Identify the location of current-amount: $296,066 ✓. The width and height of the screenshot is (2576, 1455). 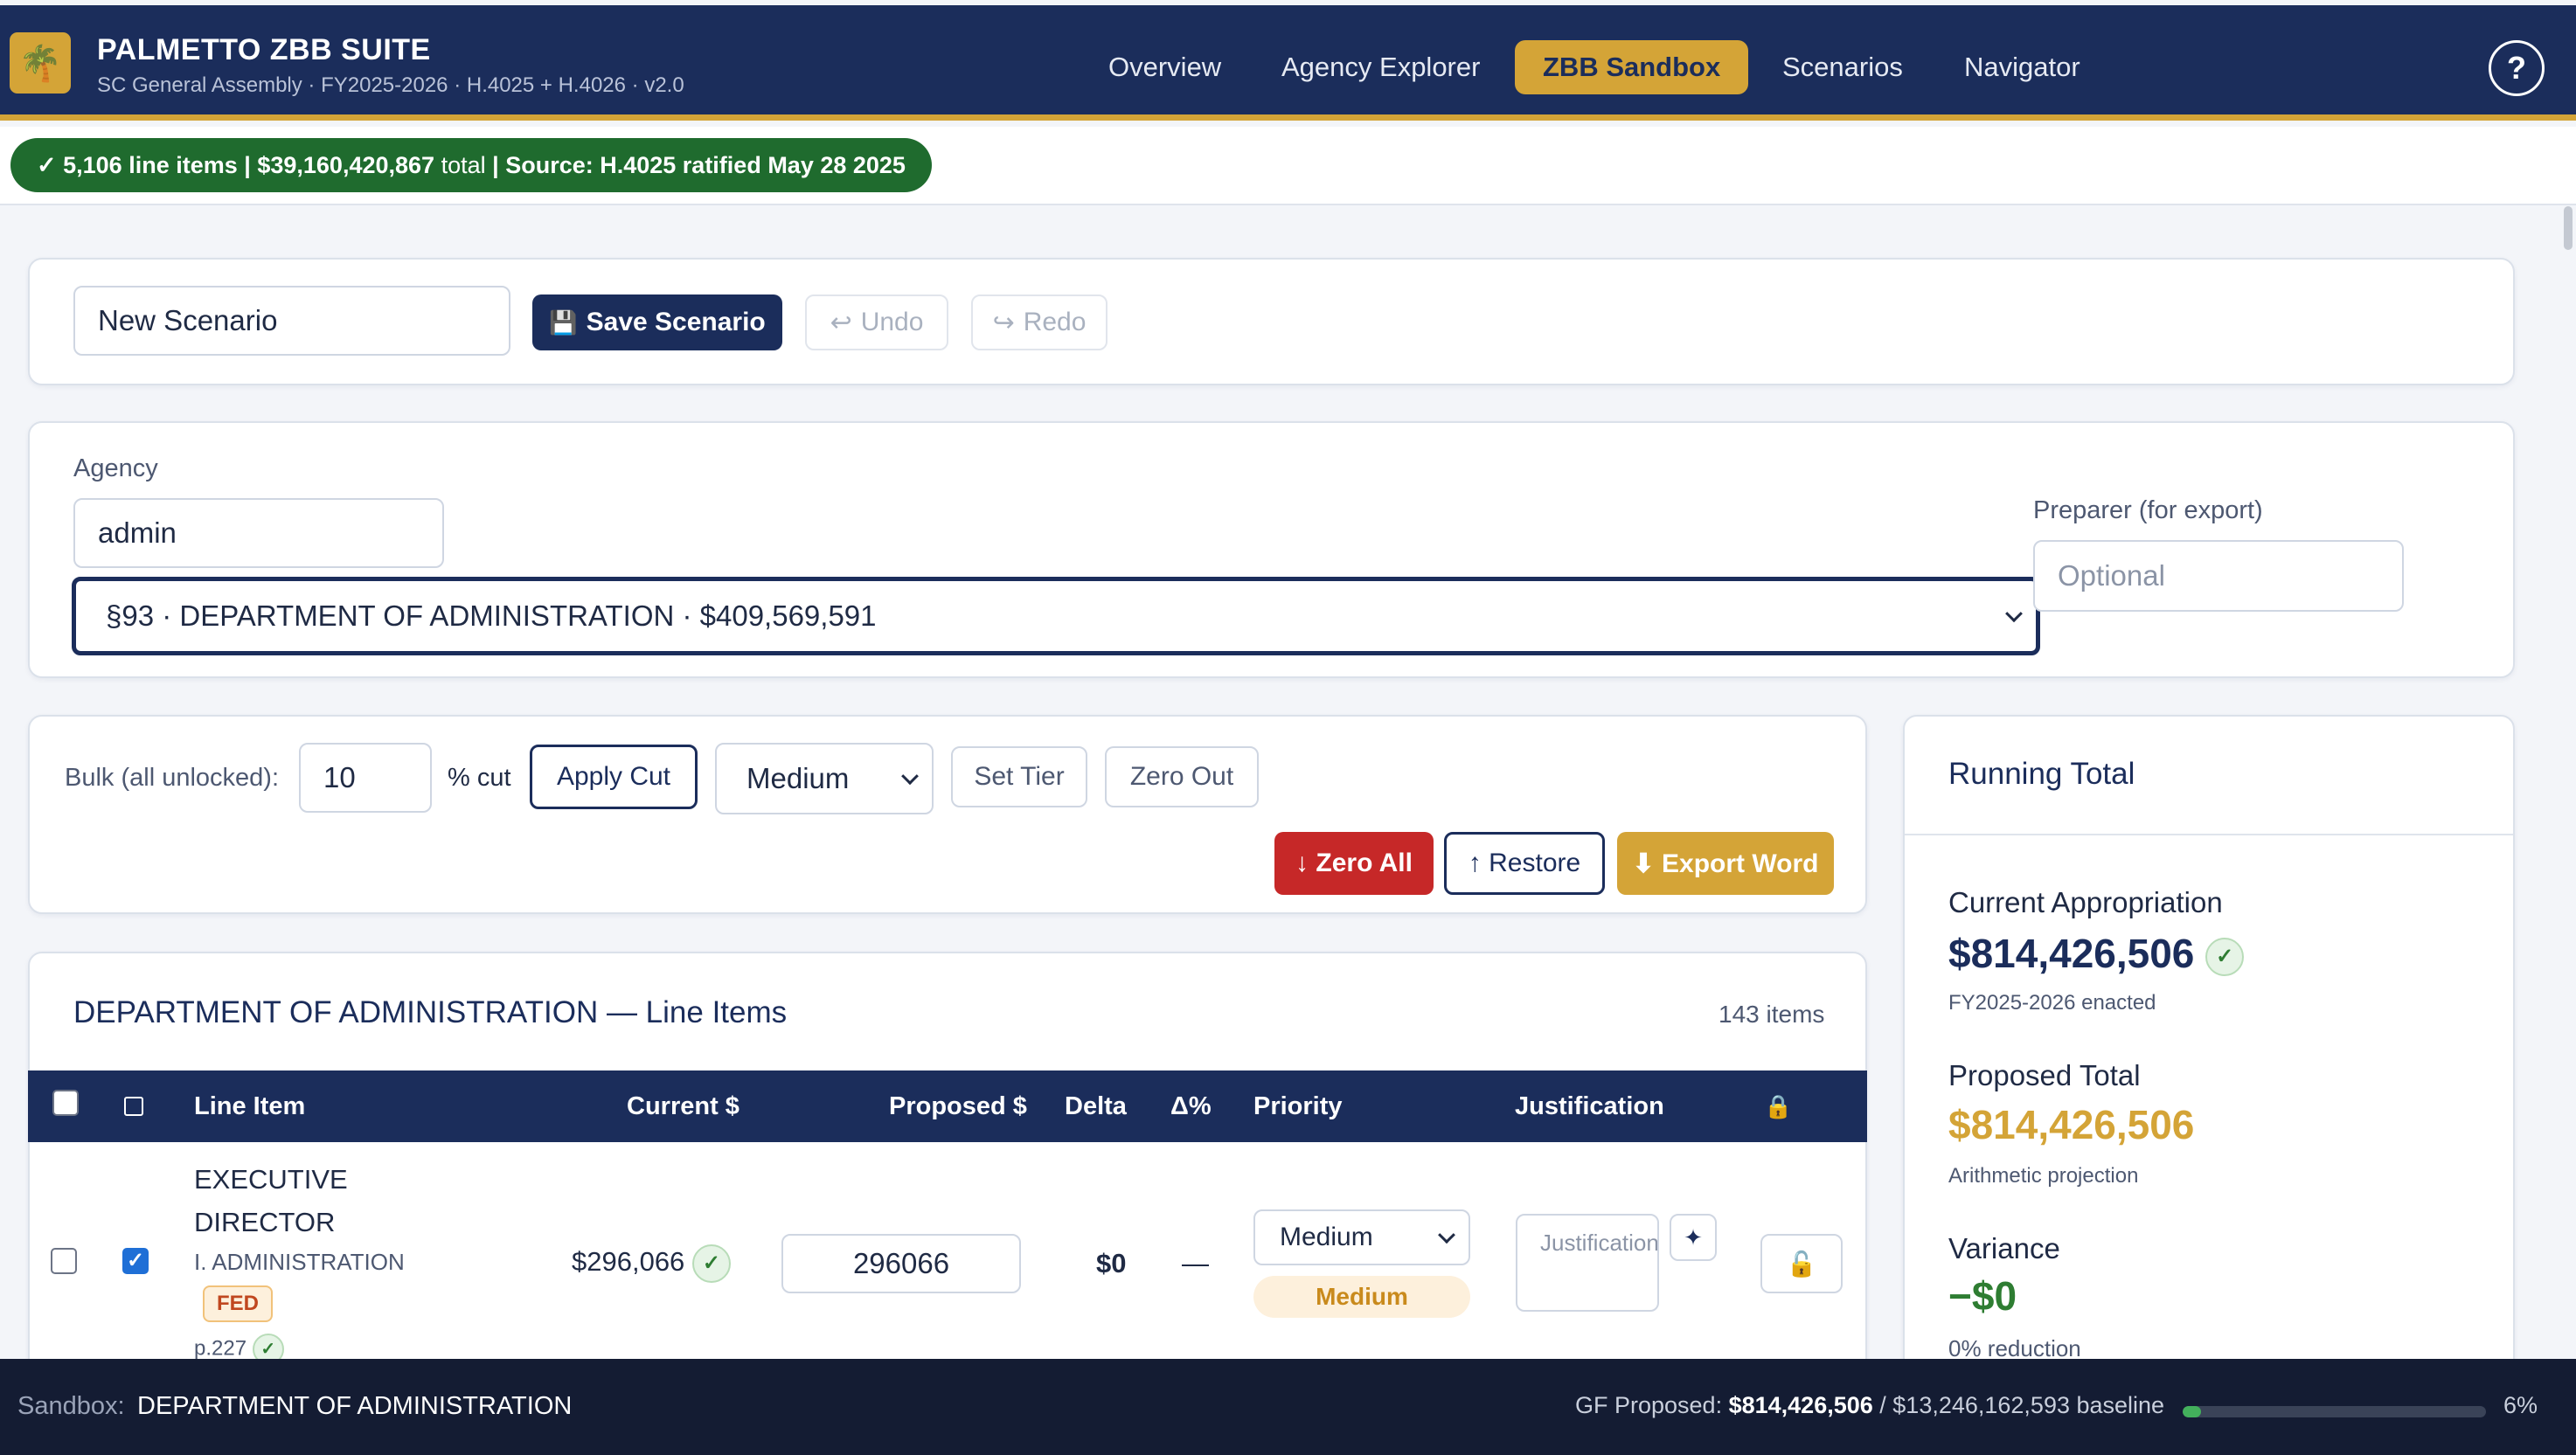
(651, 1263).